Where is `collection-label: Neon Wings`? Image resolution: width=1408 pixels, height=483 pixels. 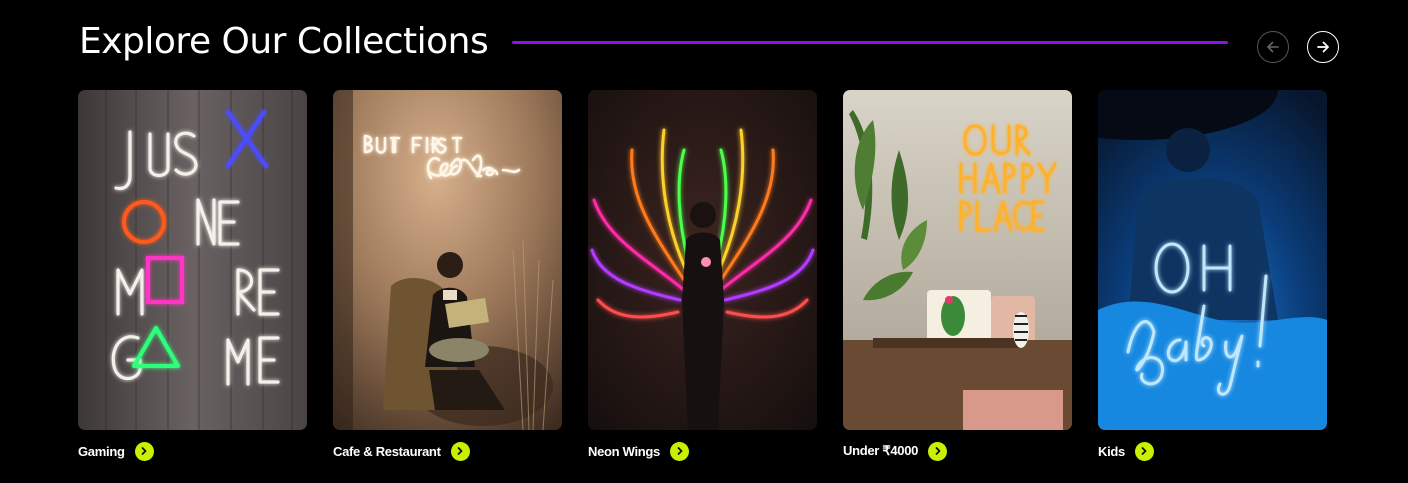 collection-label: Neon Wings is located at coordinates (624, 451).